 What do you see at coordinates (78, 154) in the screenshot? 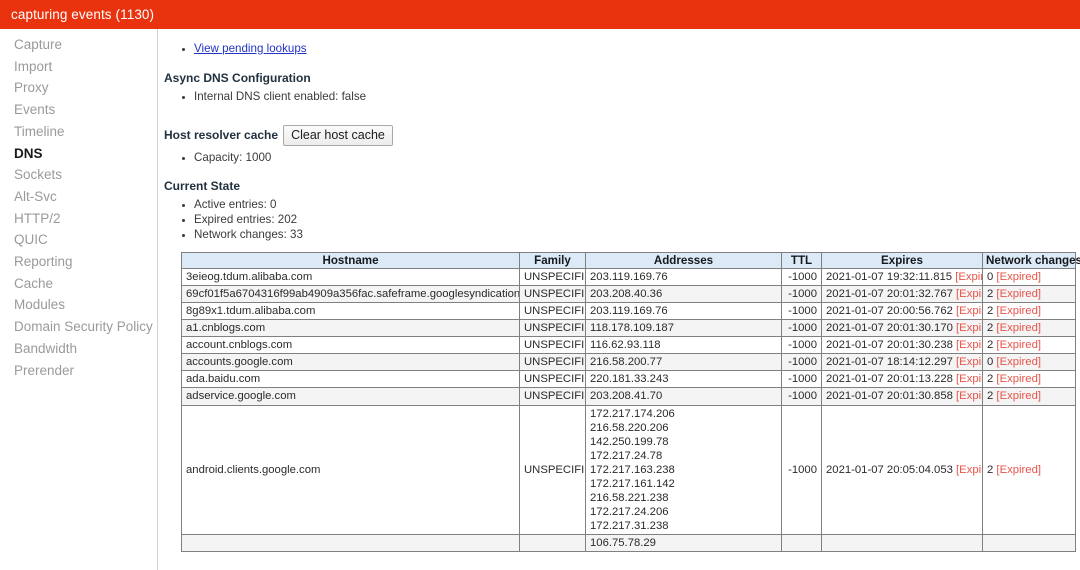
I see `sidebar-item-dns: DNS` at bounding box center [78, 154].